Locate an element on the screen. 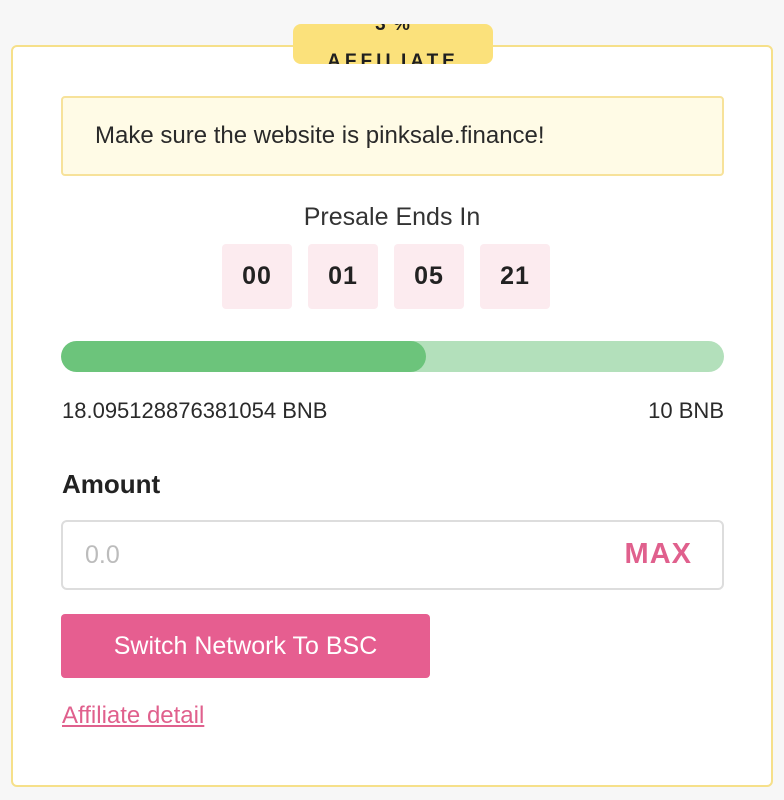 The height and width of the screenshot is (800, 784). amount-field: MAX is located at coordinates (392, 555).